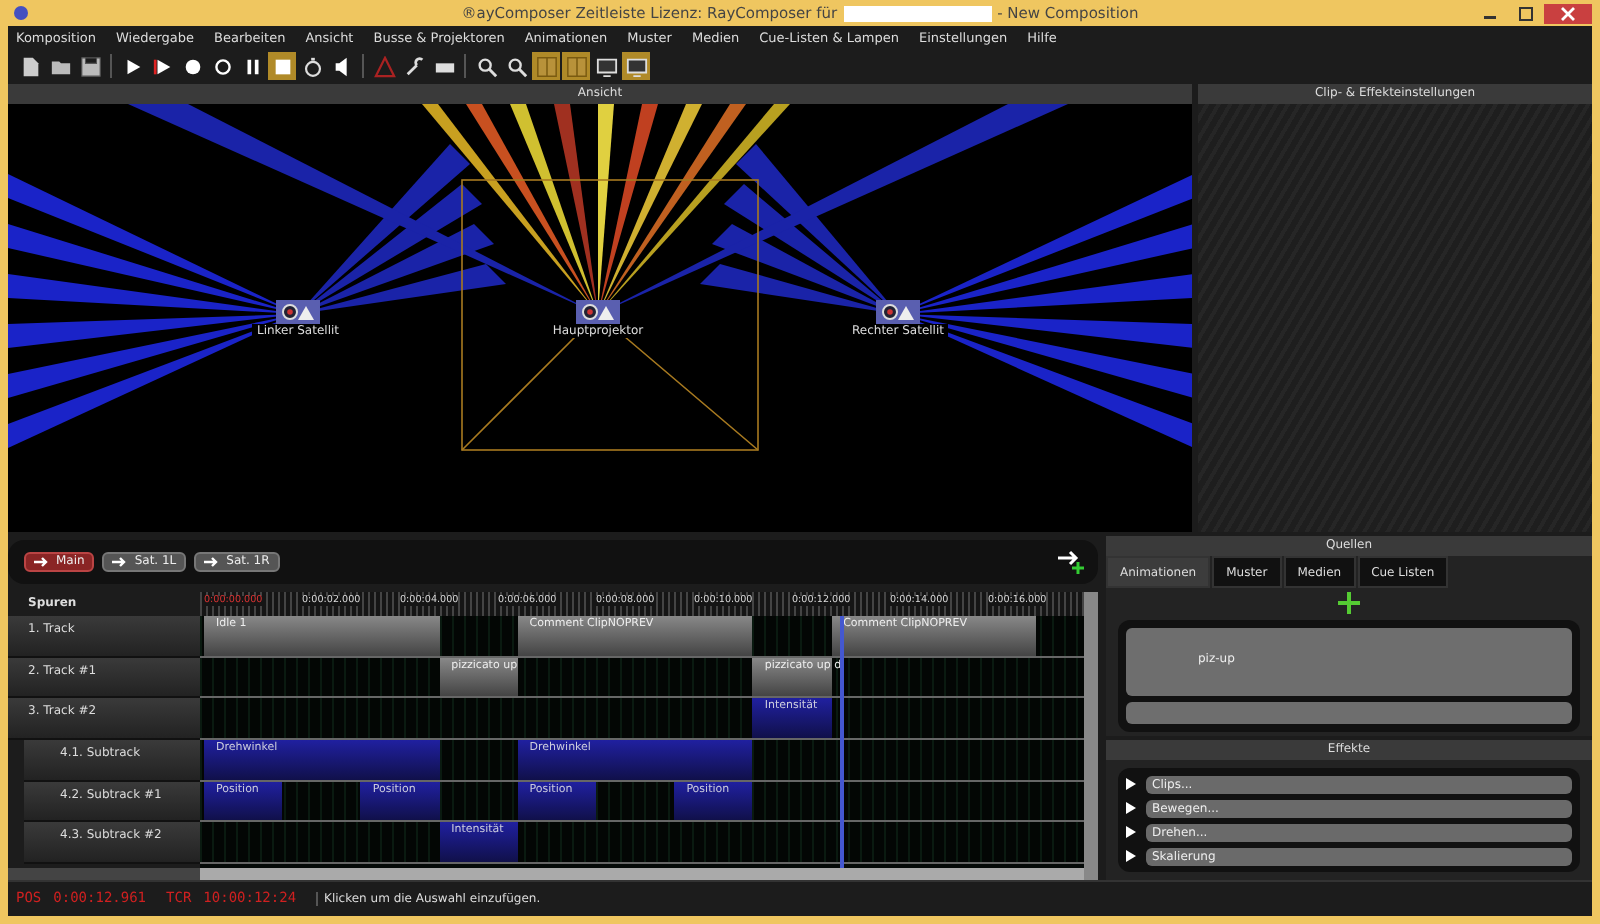  Describe the element at coordinates (841, 741) in the screenshot. I see `playhead` at that location.